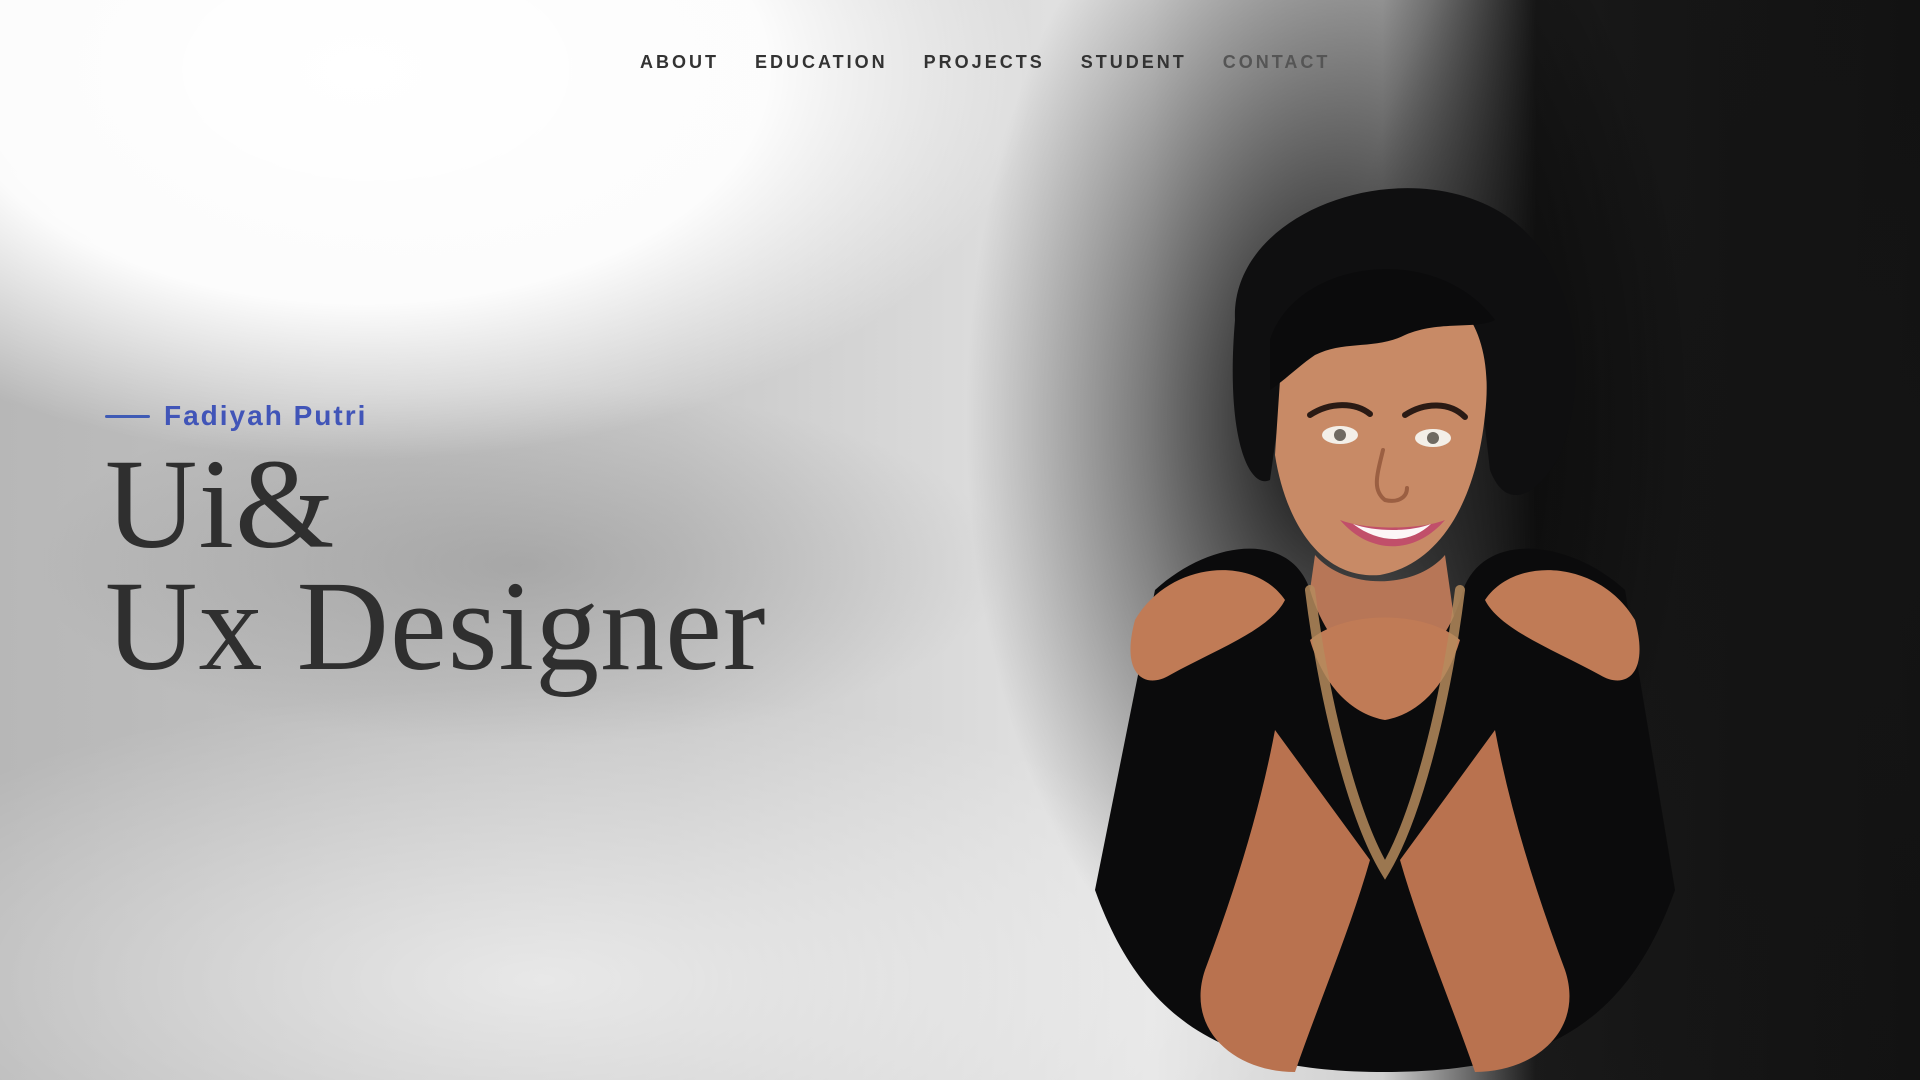 The height and width of the screenshot is (1080, 1920). What do you see at coordinates (1433, 438) in the screenshot?
I see `right-iris-shape` at bounding box center [1433, 438].